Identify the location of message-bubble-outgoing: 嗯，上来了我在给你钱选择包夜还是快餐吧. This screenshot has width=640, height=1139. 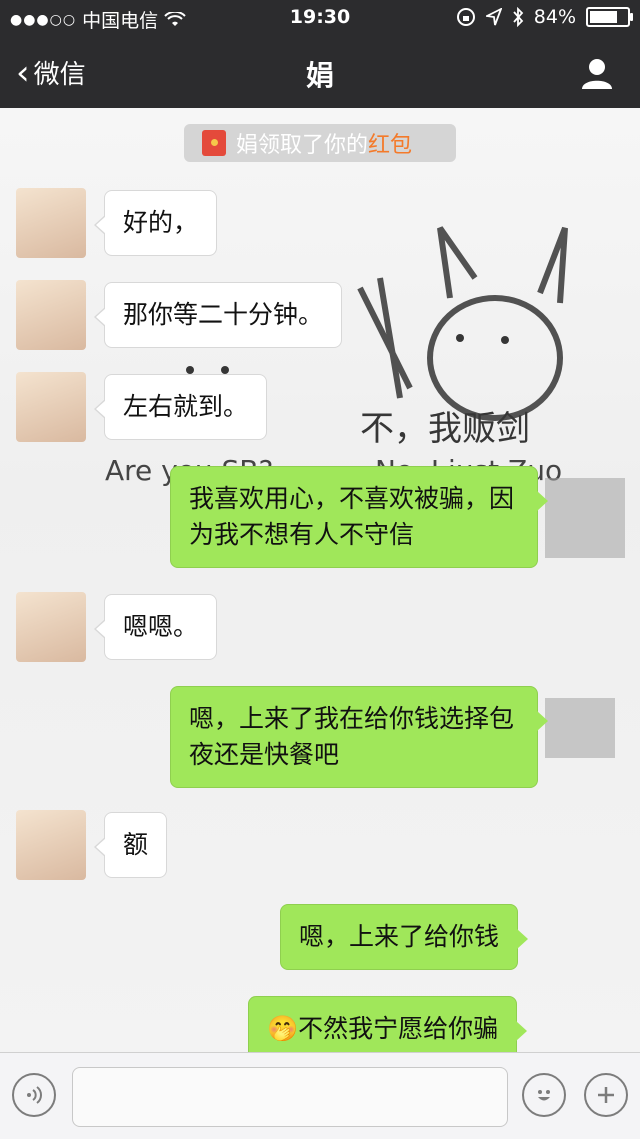
(359, 737).